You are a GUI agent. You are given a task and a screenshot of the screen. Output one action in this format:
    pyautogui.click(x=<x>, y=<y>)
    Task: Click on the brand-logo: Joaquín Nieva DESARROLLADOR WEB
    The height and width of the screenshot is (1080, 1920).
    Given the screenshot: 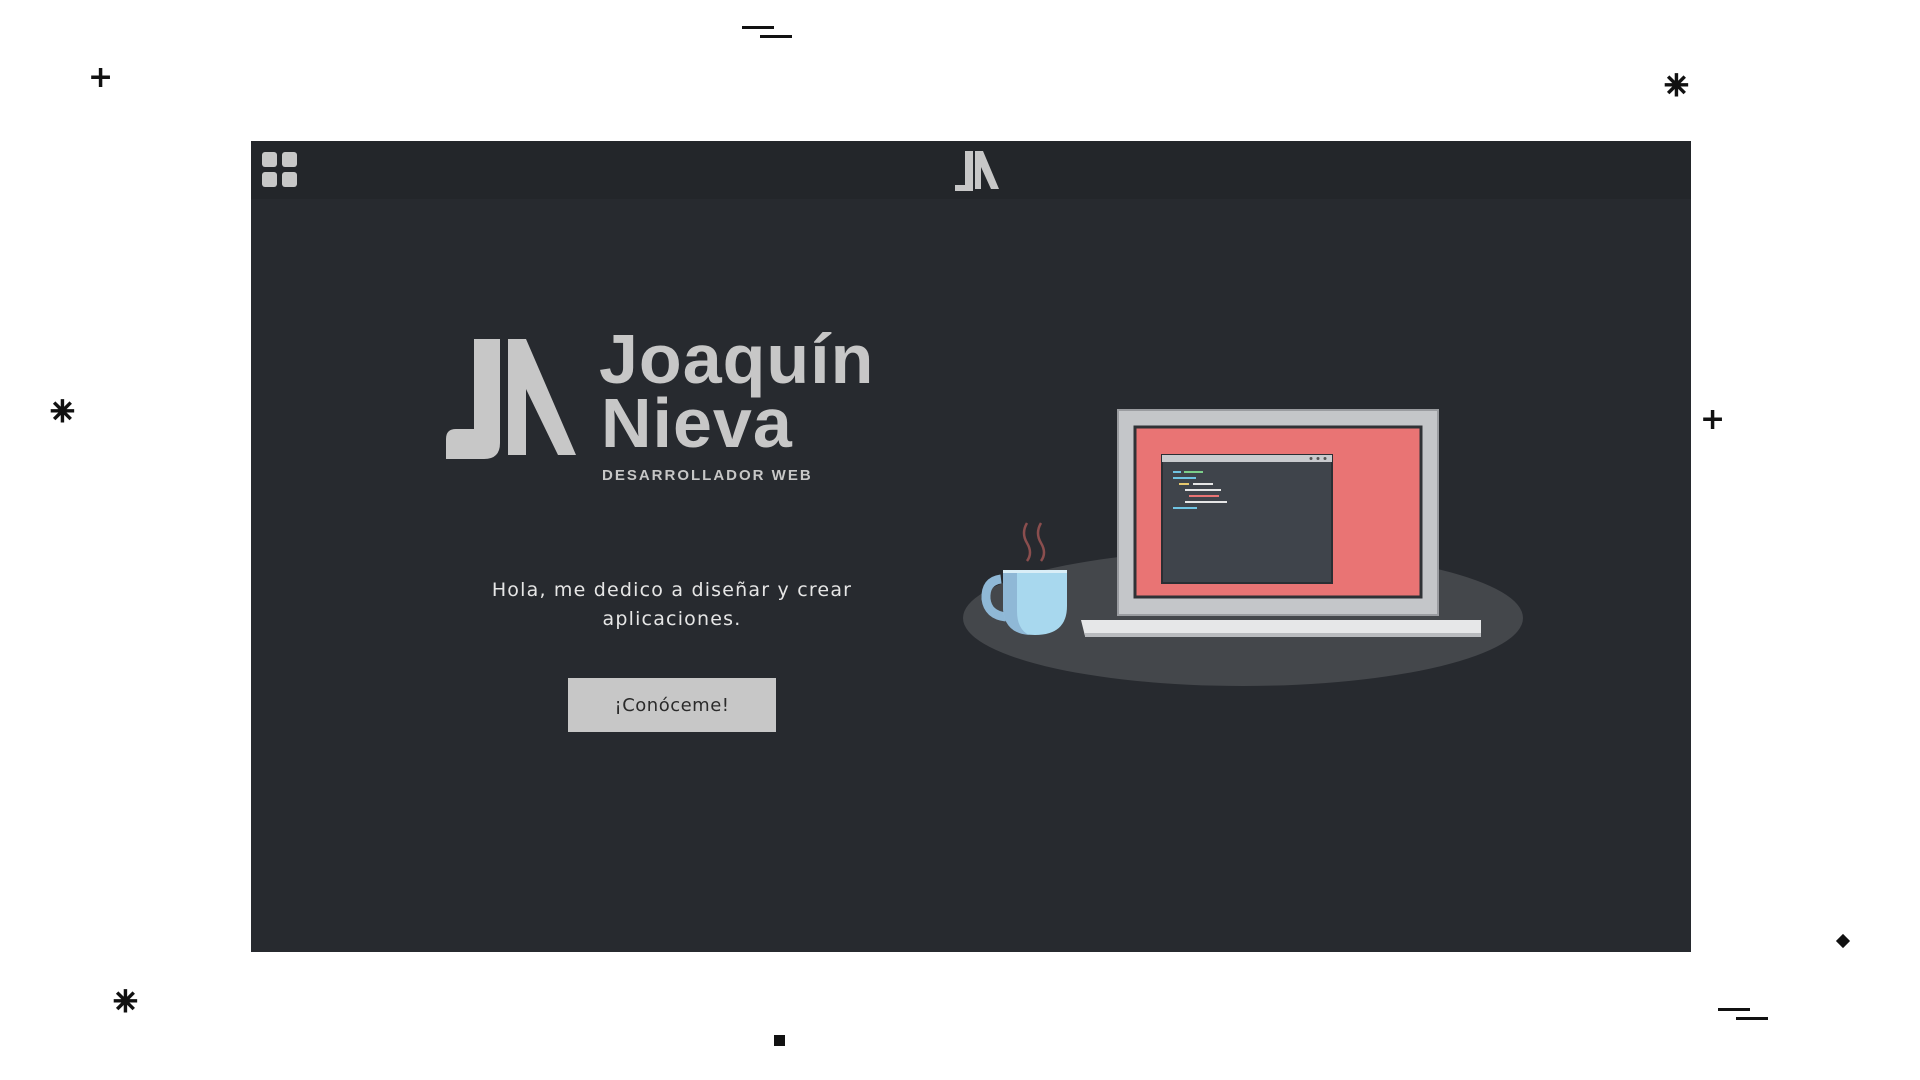 What is the action you would take?
    pyautogui.click(x=671, y=403)
    